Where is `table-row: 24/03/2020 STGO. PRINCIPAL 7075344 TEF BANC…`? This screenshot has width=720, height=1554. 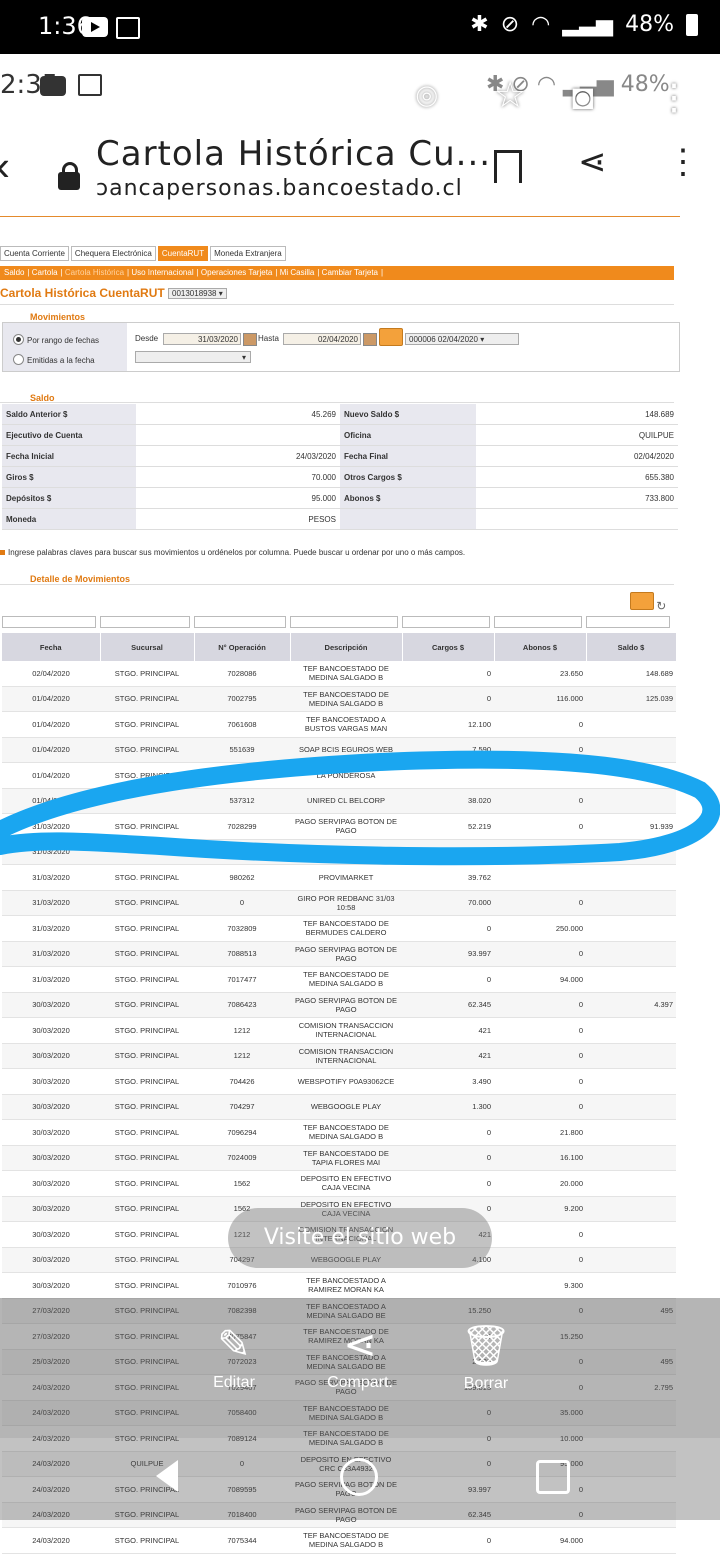 table-row: 24/03/2020 STGO. PRINCIPAL 7075344 TEF BANC… is located at coordinates (339, 1540).